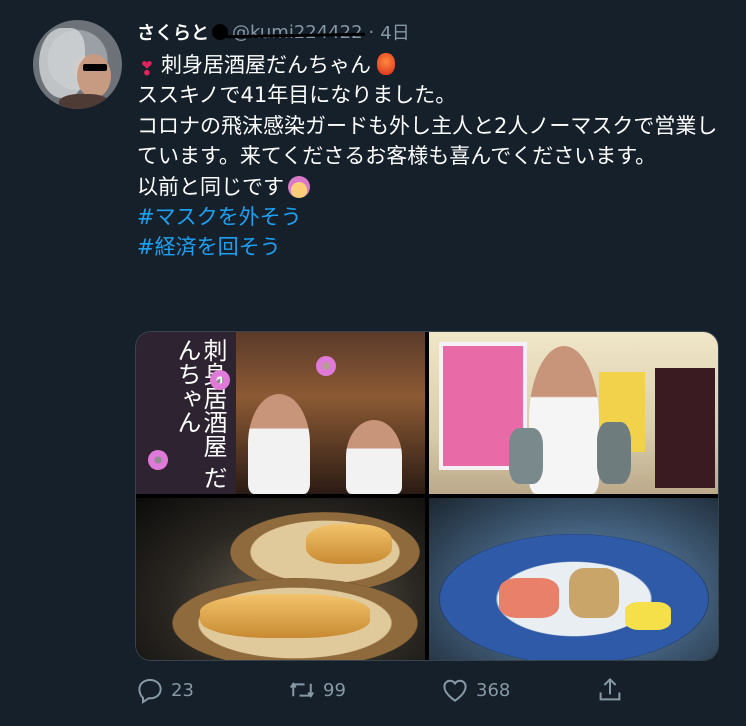 This screenshot has height=726, width=746. I want to click on lemon-slice, so click(648, 616).